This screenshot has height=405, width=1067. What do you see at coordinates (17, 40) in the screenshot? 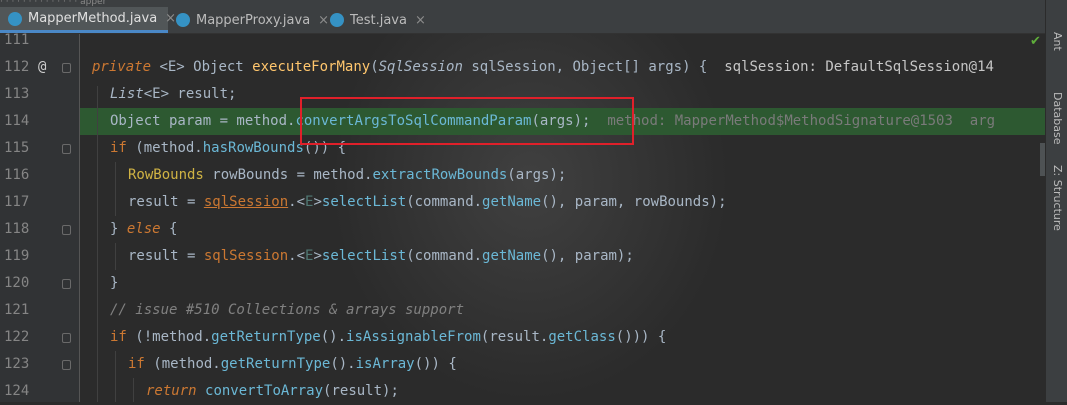
I see `line-number: 111` at bounding box center [17, 40].